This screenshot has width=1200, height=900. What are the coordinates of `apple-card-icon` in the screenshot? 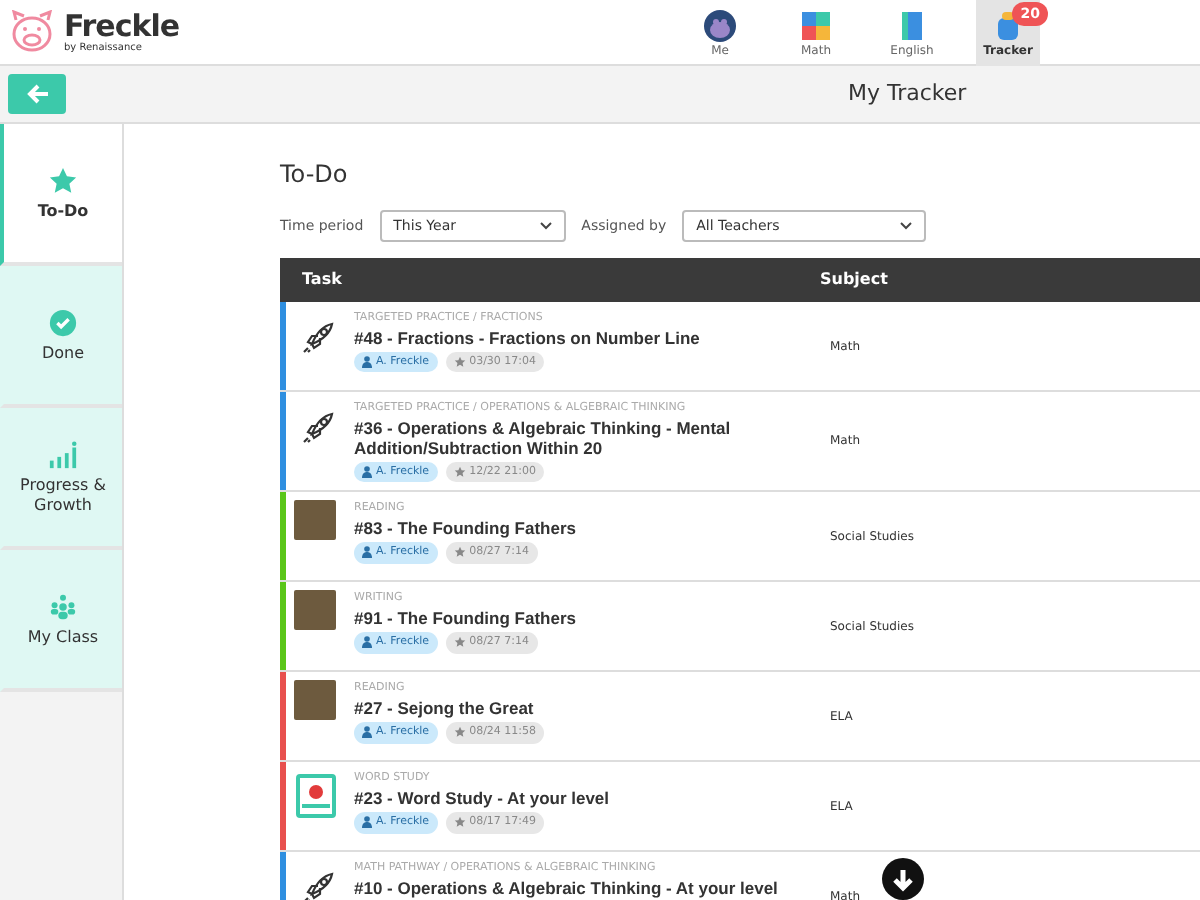 It's located at (316, 795).